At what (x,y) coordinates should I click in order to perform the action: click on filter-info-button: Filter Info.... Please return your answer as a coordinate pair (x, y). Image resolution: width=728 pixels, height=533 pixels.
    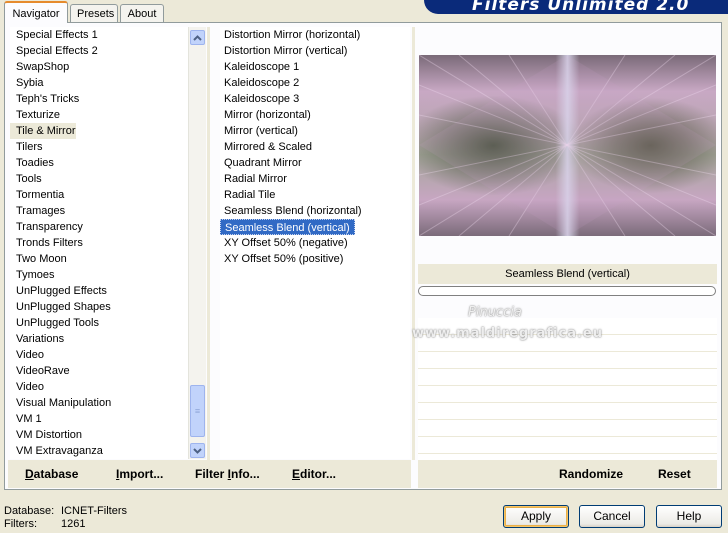
    Looking at the image, I should click on (227, 474).